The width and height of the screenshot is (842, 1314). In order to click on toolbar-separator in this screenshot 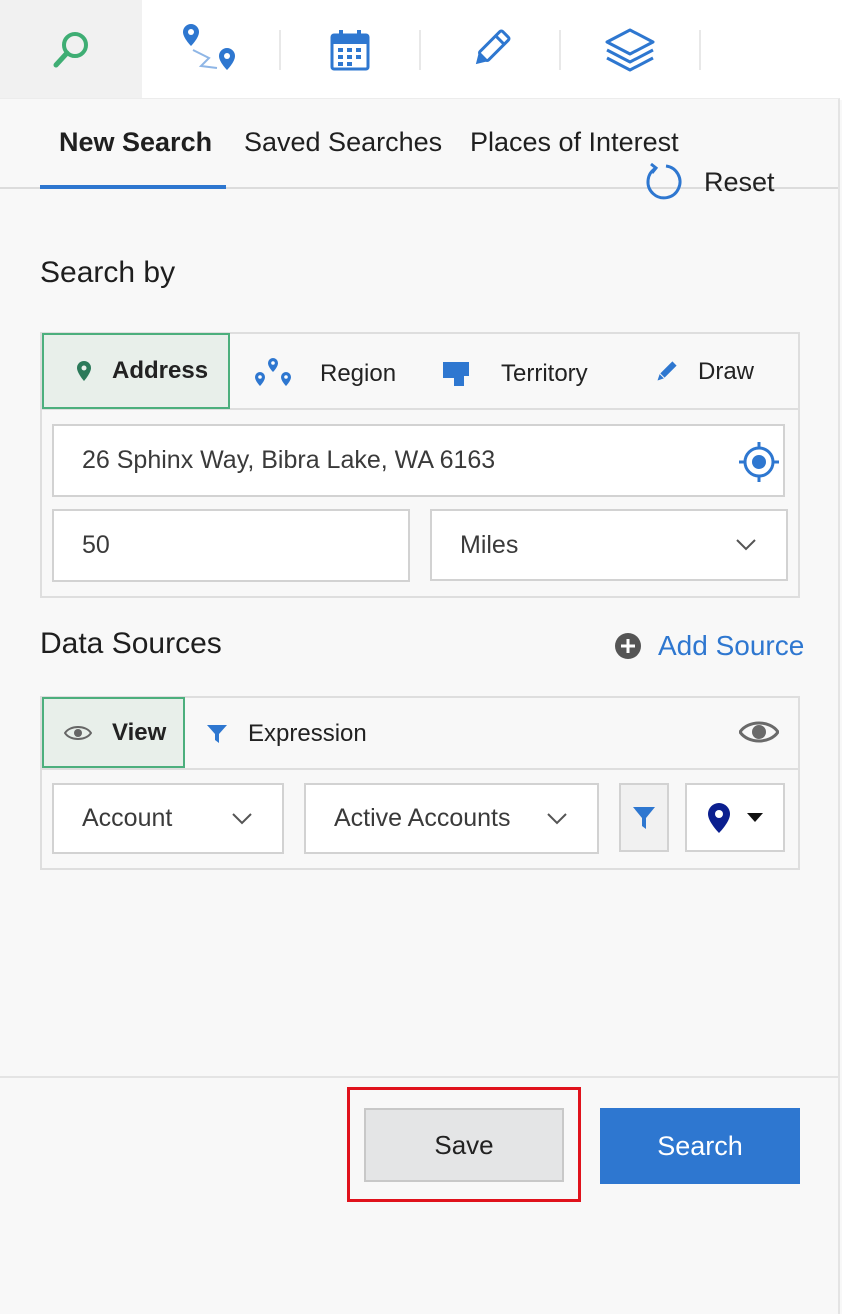, I will do `click(700, 50)`.